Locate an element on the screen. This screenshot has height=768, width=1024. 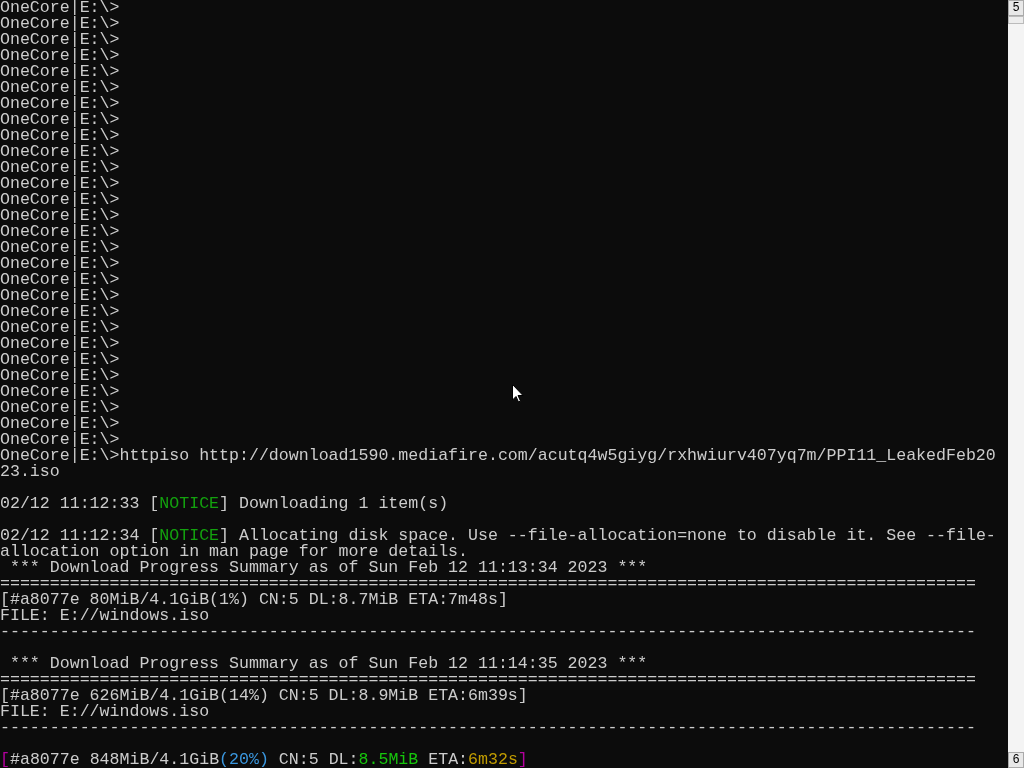
terminal-line: [#a8077e 80MiB/4.1GiB(1%) CN:5 DL:8.7MiB ETA:7m48s] is located at coordinates (254, 600).